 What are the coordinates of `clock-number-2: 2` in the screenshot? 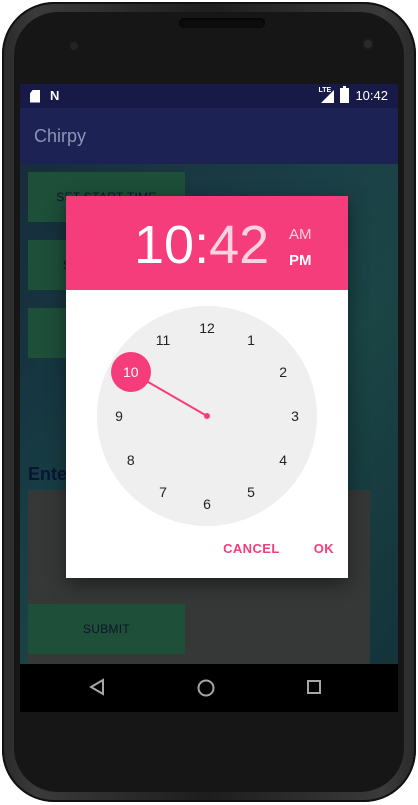 It's located at (283, 372).